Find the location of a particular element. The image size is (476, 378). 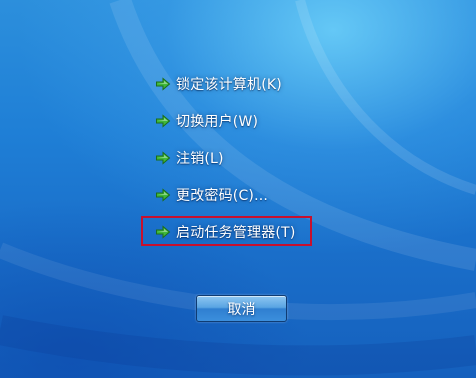

highlight-box is located at coordinates (226, 231).